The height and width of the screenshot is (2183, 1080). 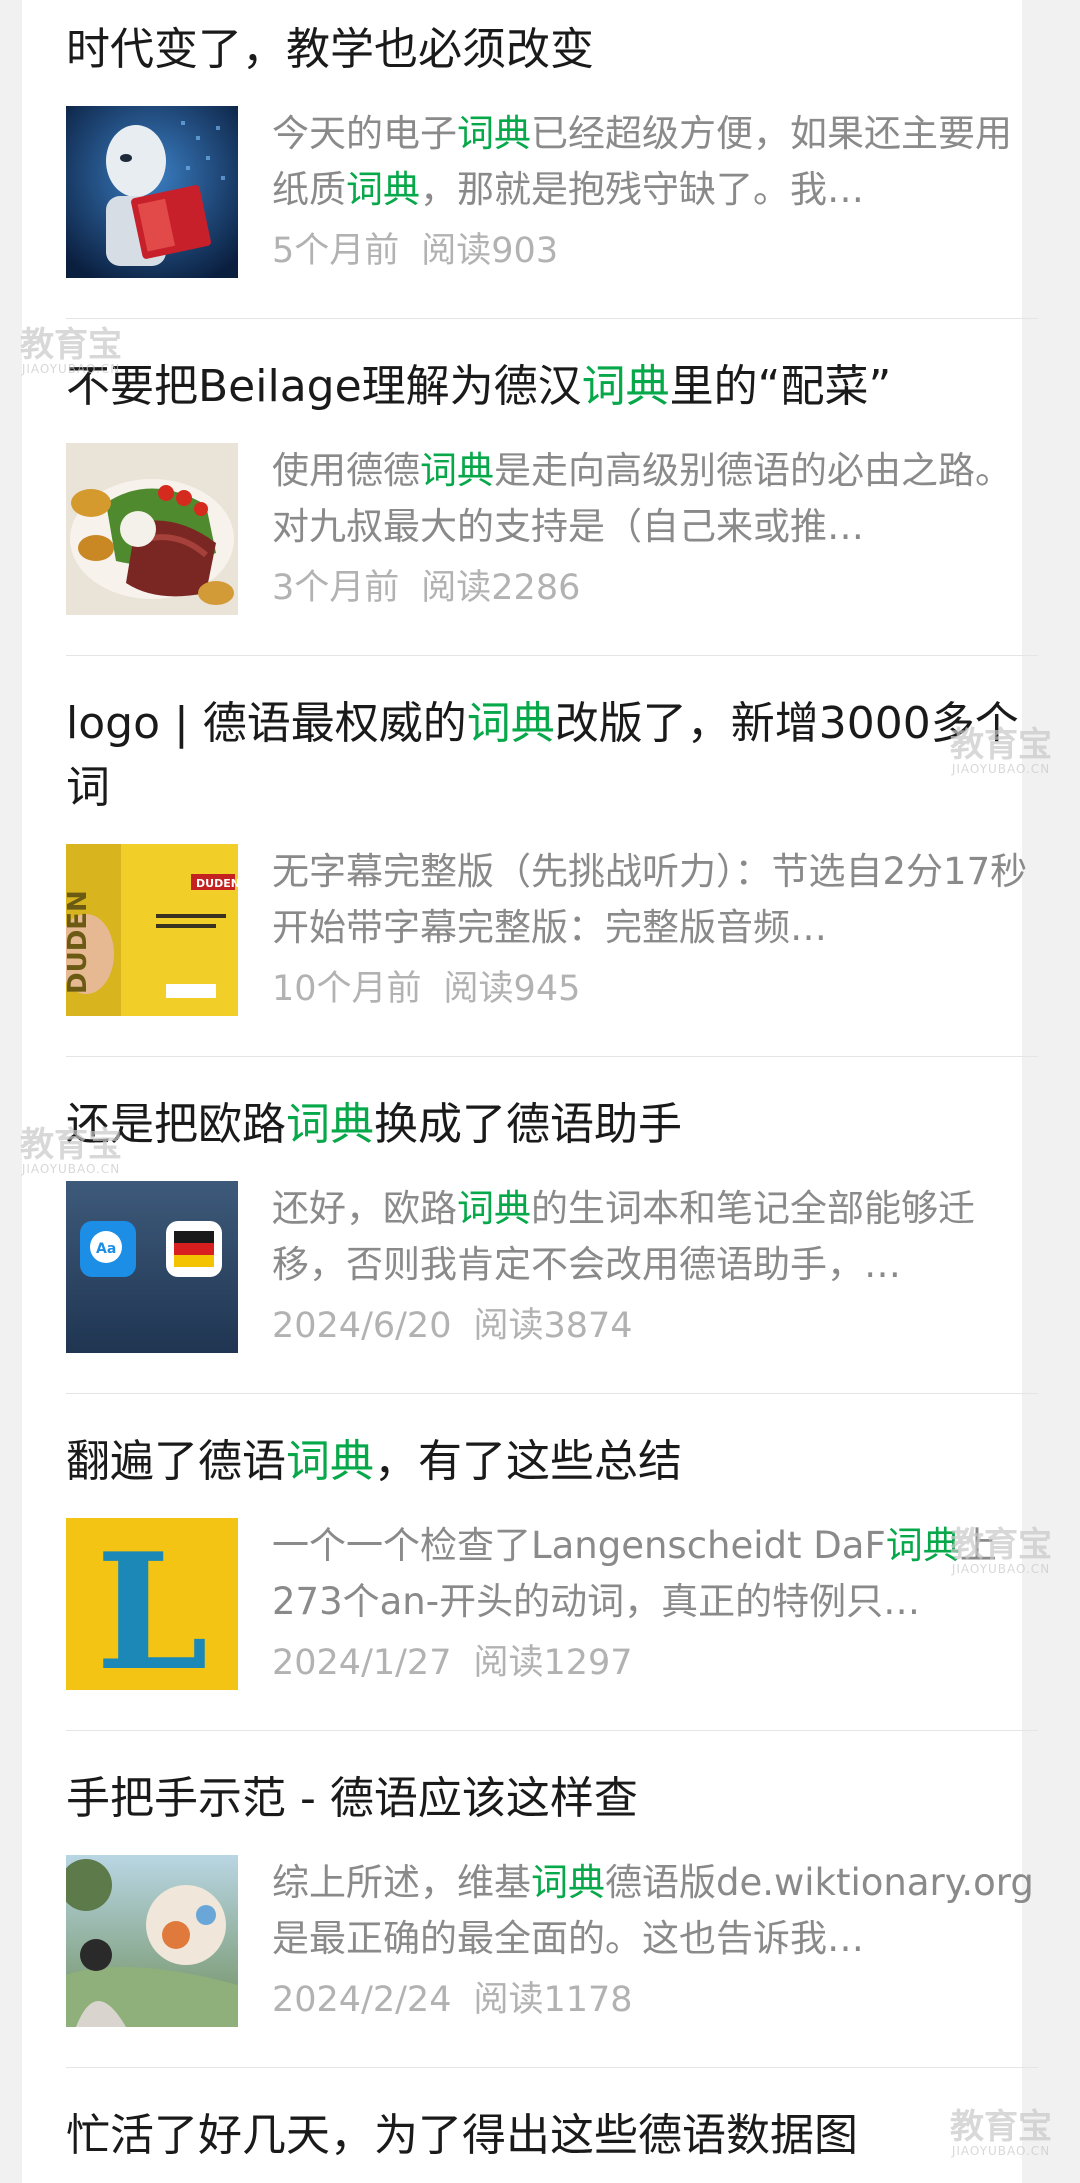 I want to click on read-count: 阅读945, so click(x=512, y=989).